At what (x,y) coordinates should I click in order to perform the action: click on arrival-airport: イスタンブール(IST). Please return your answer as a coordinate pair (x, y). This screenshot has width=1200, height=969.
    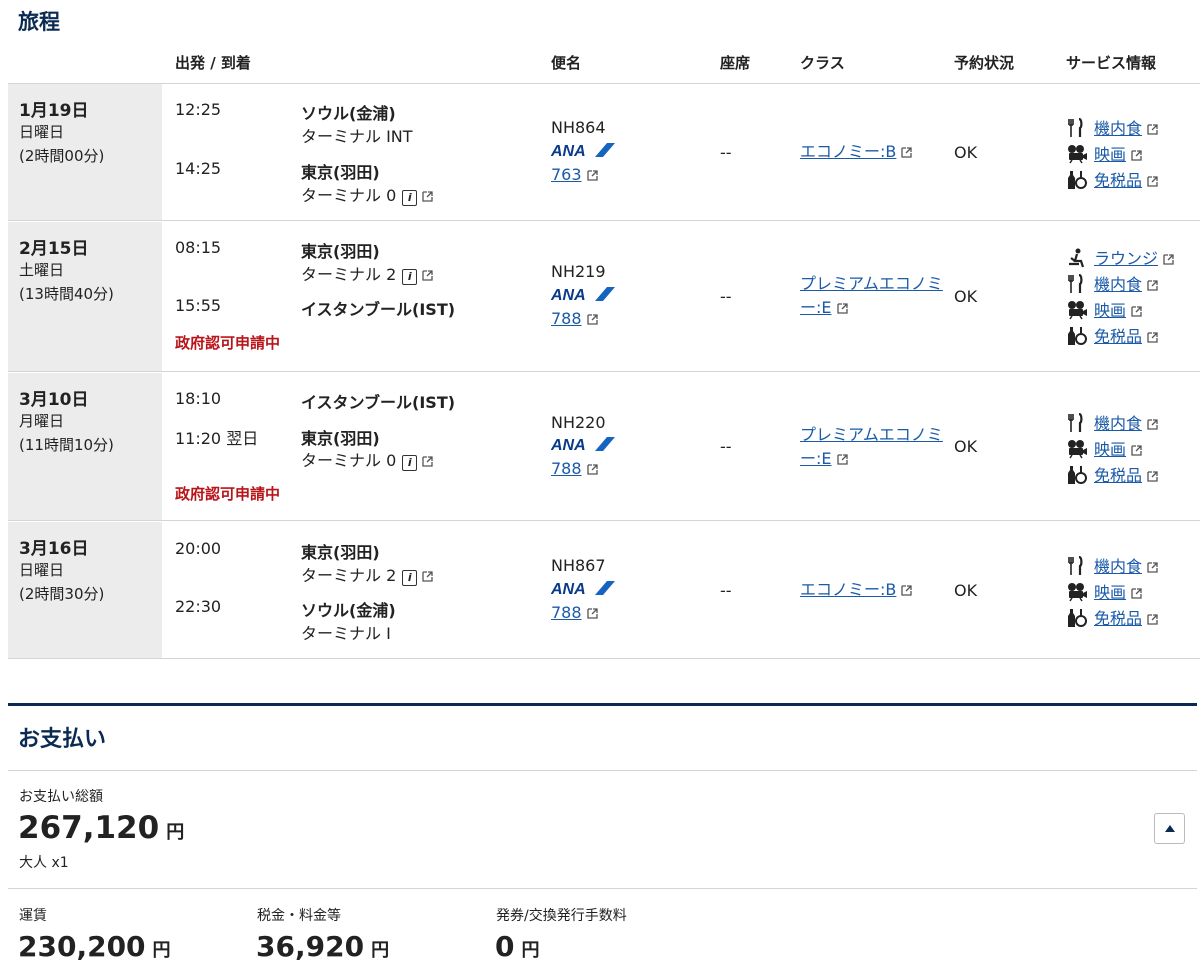
    Looking at the image, I should click on (378, 309).